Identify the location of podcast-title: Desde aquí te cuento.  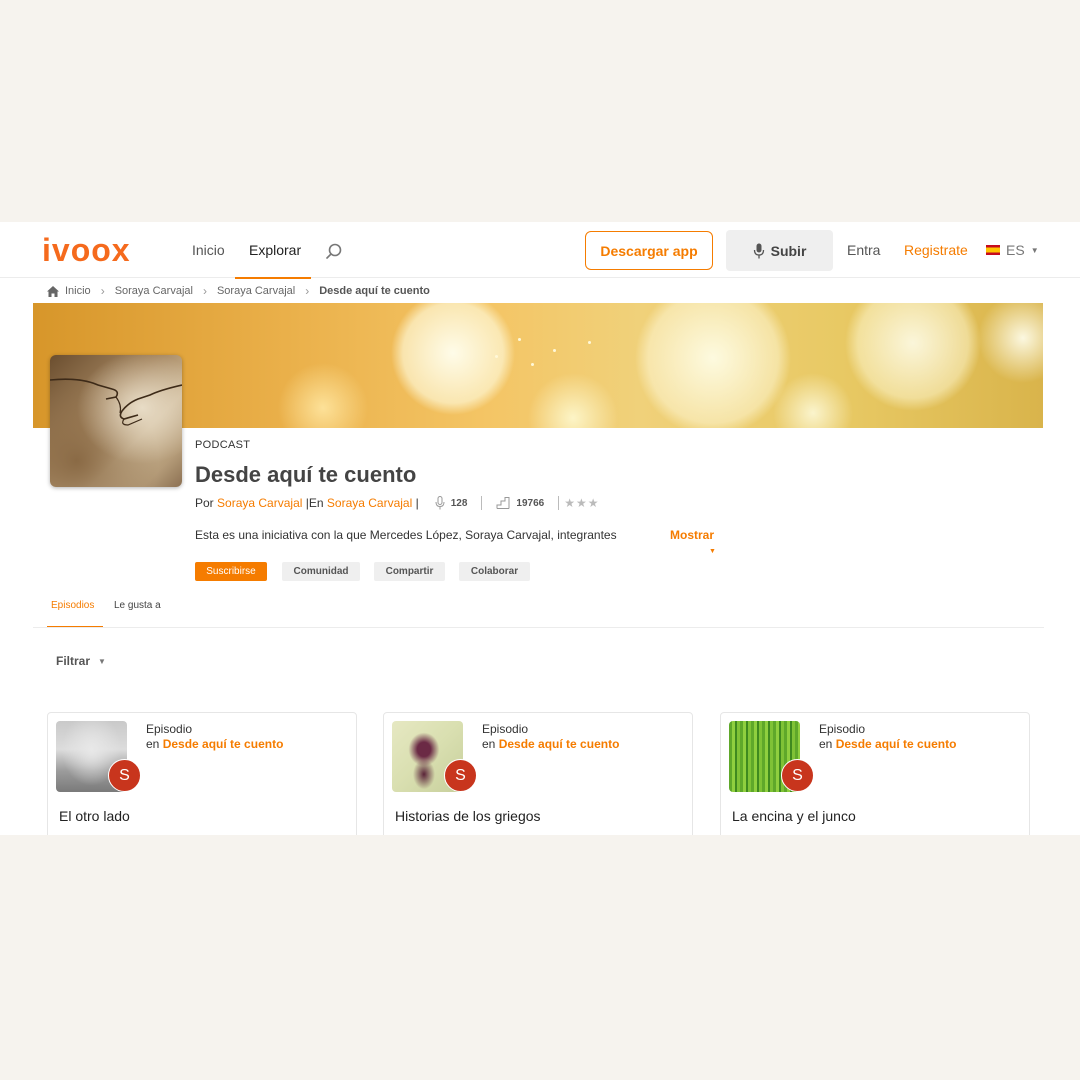
(306, 474).